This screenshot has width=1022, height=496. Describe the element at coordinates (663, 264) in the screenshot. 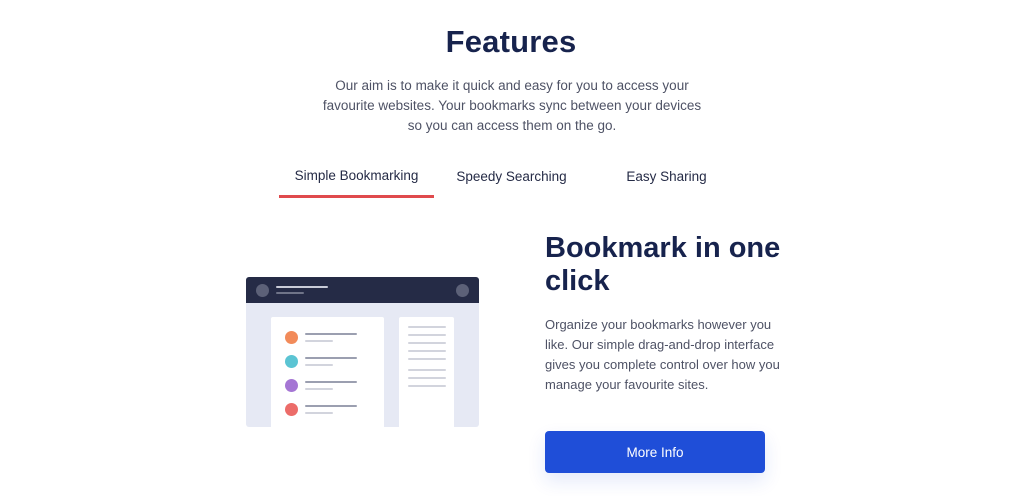

I see `panel-heading: Bookmark in one click` at that location.